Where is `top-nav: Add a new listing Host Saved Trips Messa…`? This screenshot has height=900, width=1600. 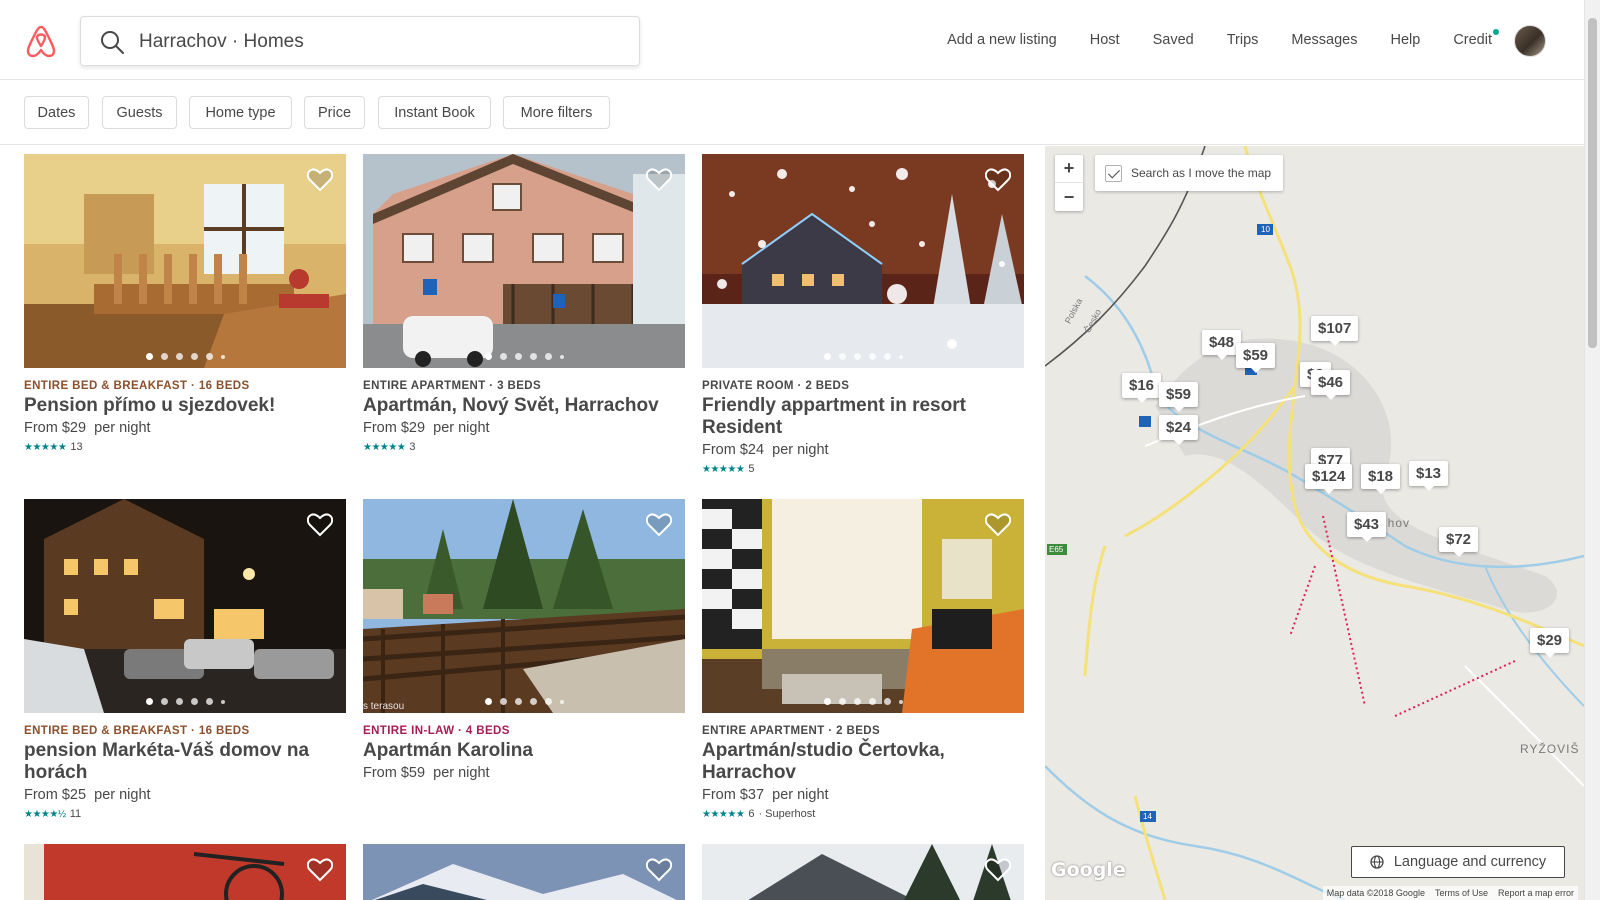 top-nav: Add a new listing Host Saved Trips Messa… is located at coordinates (1206, 38).